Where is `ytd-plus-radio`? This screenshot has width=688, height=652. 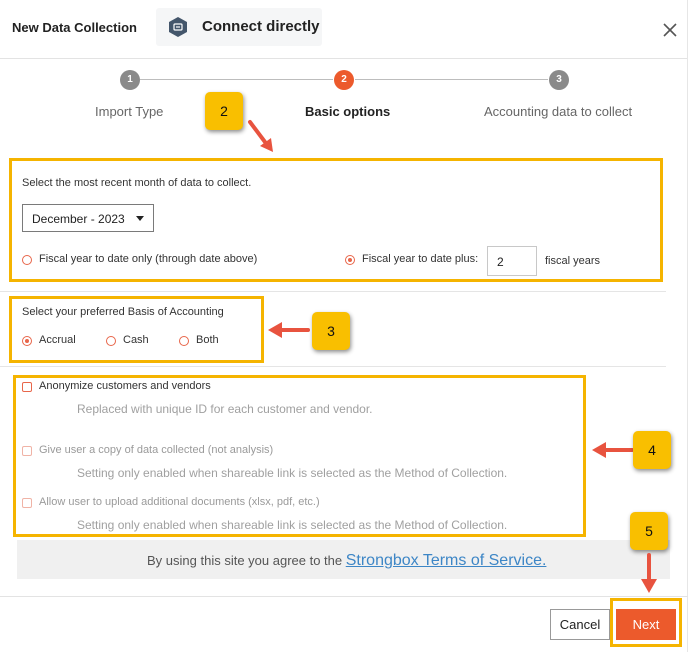
ytd-plus-radio is located at coordinates (350, 260).